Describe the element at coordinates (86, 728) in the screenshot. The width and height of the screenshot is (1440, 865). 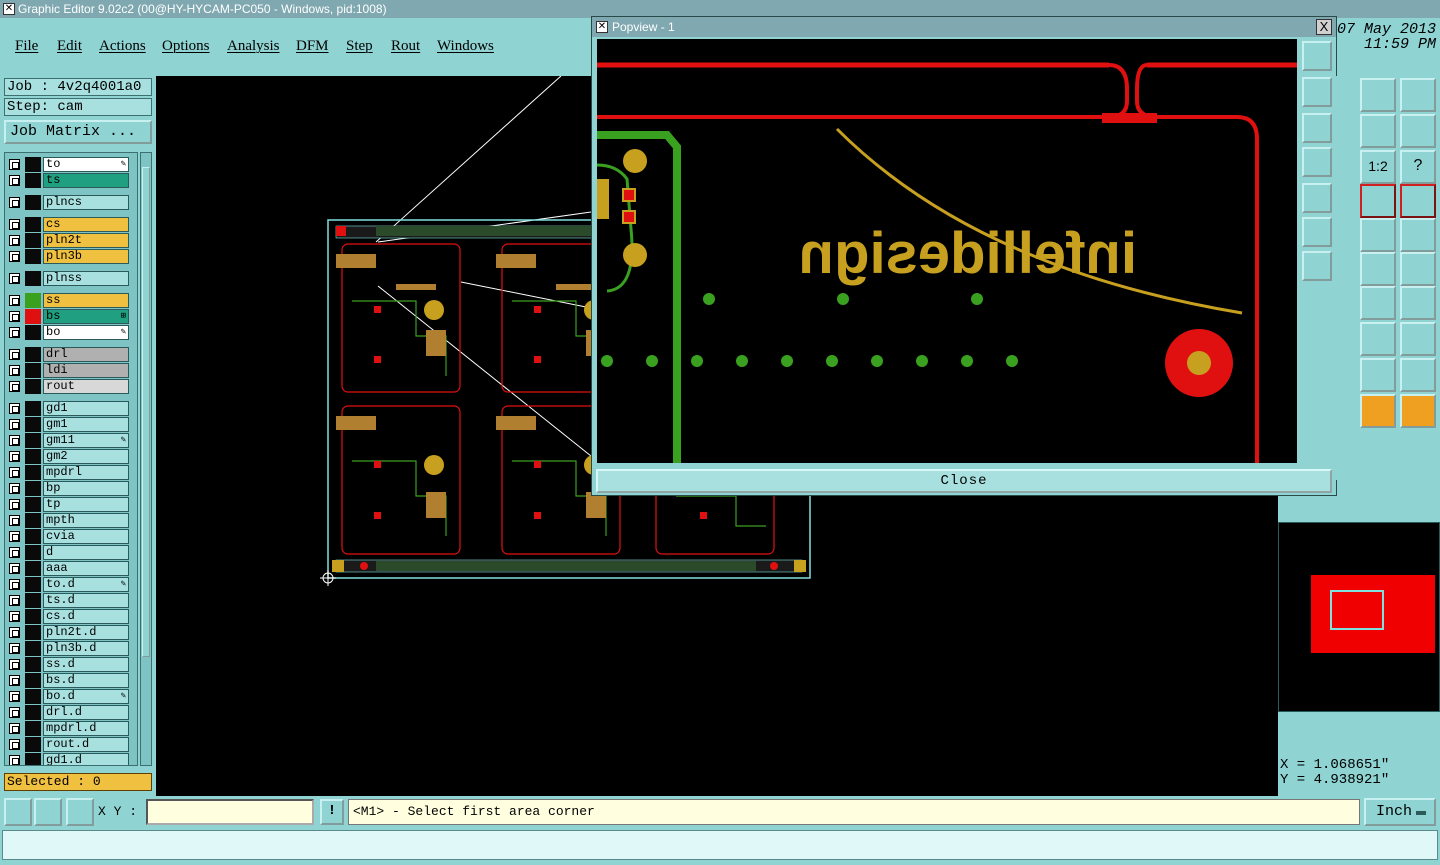
I see `layer-name: mpdrl.d` at that location.